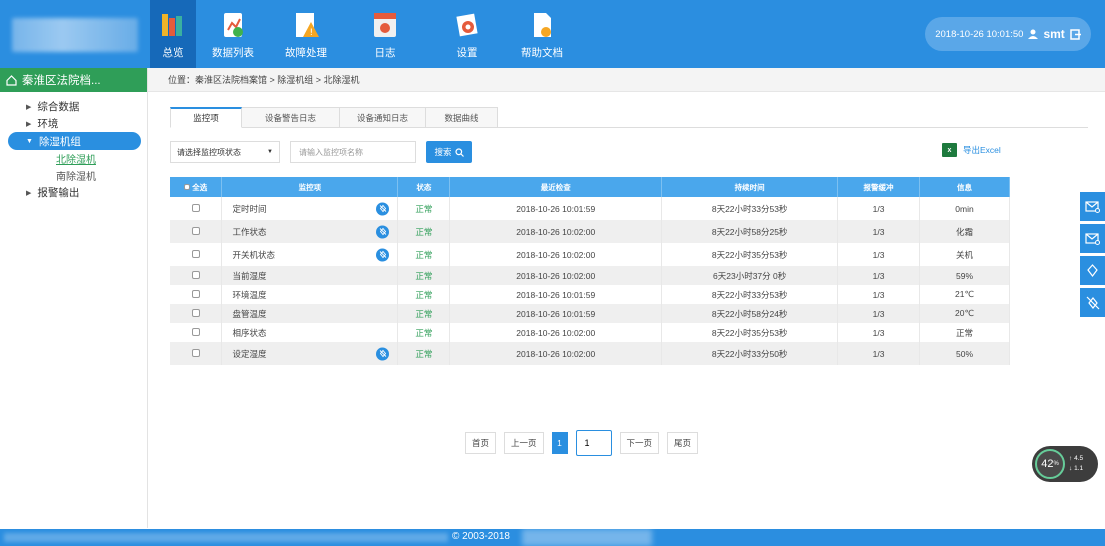  Describe the element at coordinates (73, 175) in the screenshot. I see `sidebar-subitem-south: 南除湿机` at that location.